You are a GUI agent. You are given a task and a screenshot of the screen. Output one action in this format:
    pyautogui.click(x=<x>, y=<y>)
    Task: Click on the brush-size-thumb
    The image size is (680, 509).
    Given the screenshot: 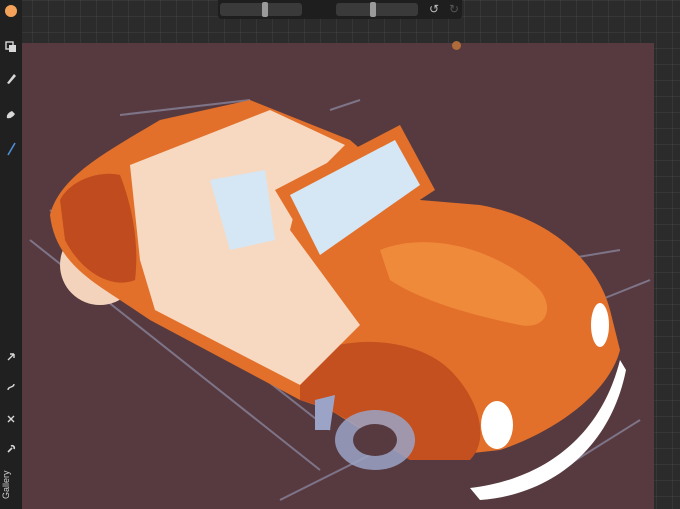 What is the action you would take?
    pyautogui.click(x=265, y=9)
    